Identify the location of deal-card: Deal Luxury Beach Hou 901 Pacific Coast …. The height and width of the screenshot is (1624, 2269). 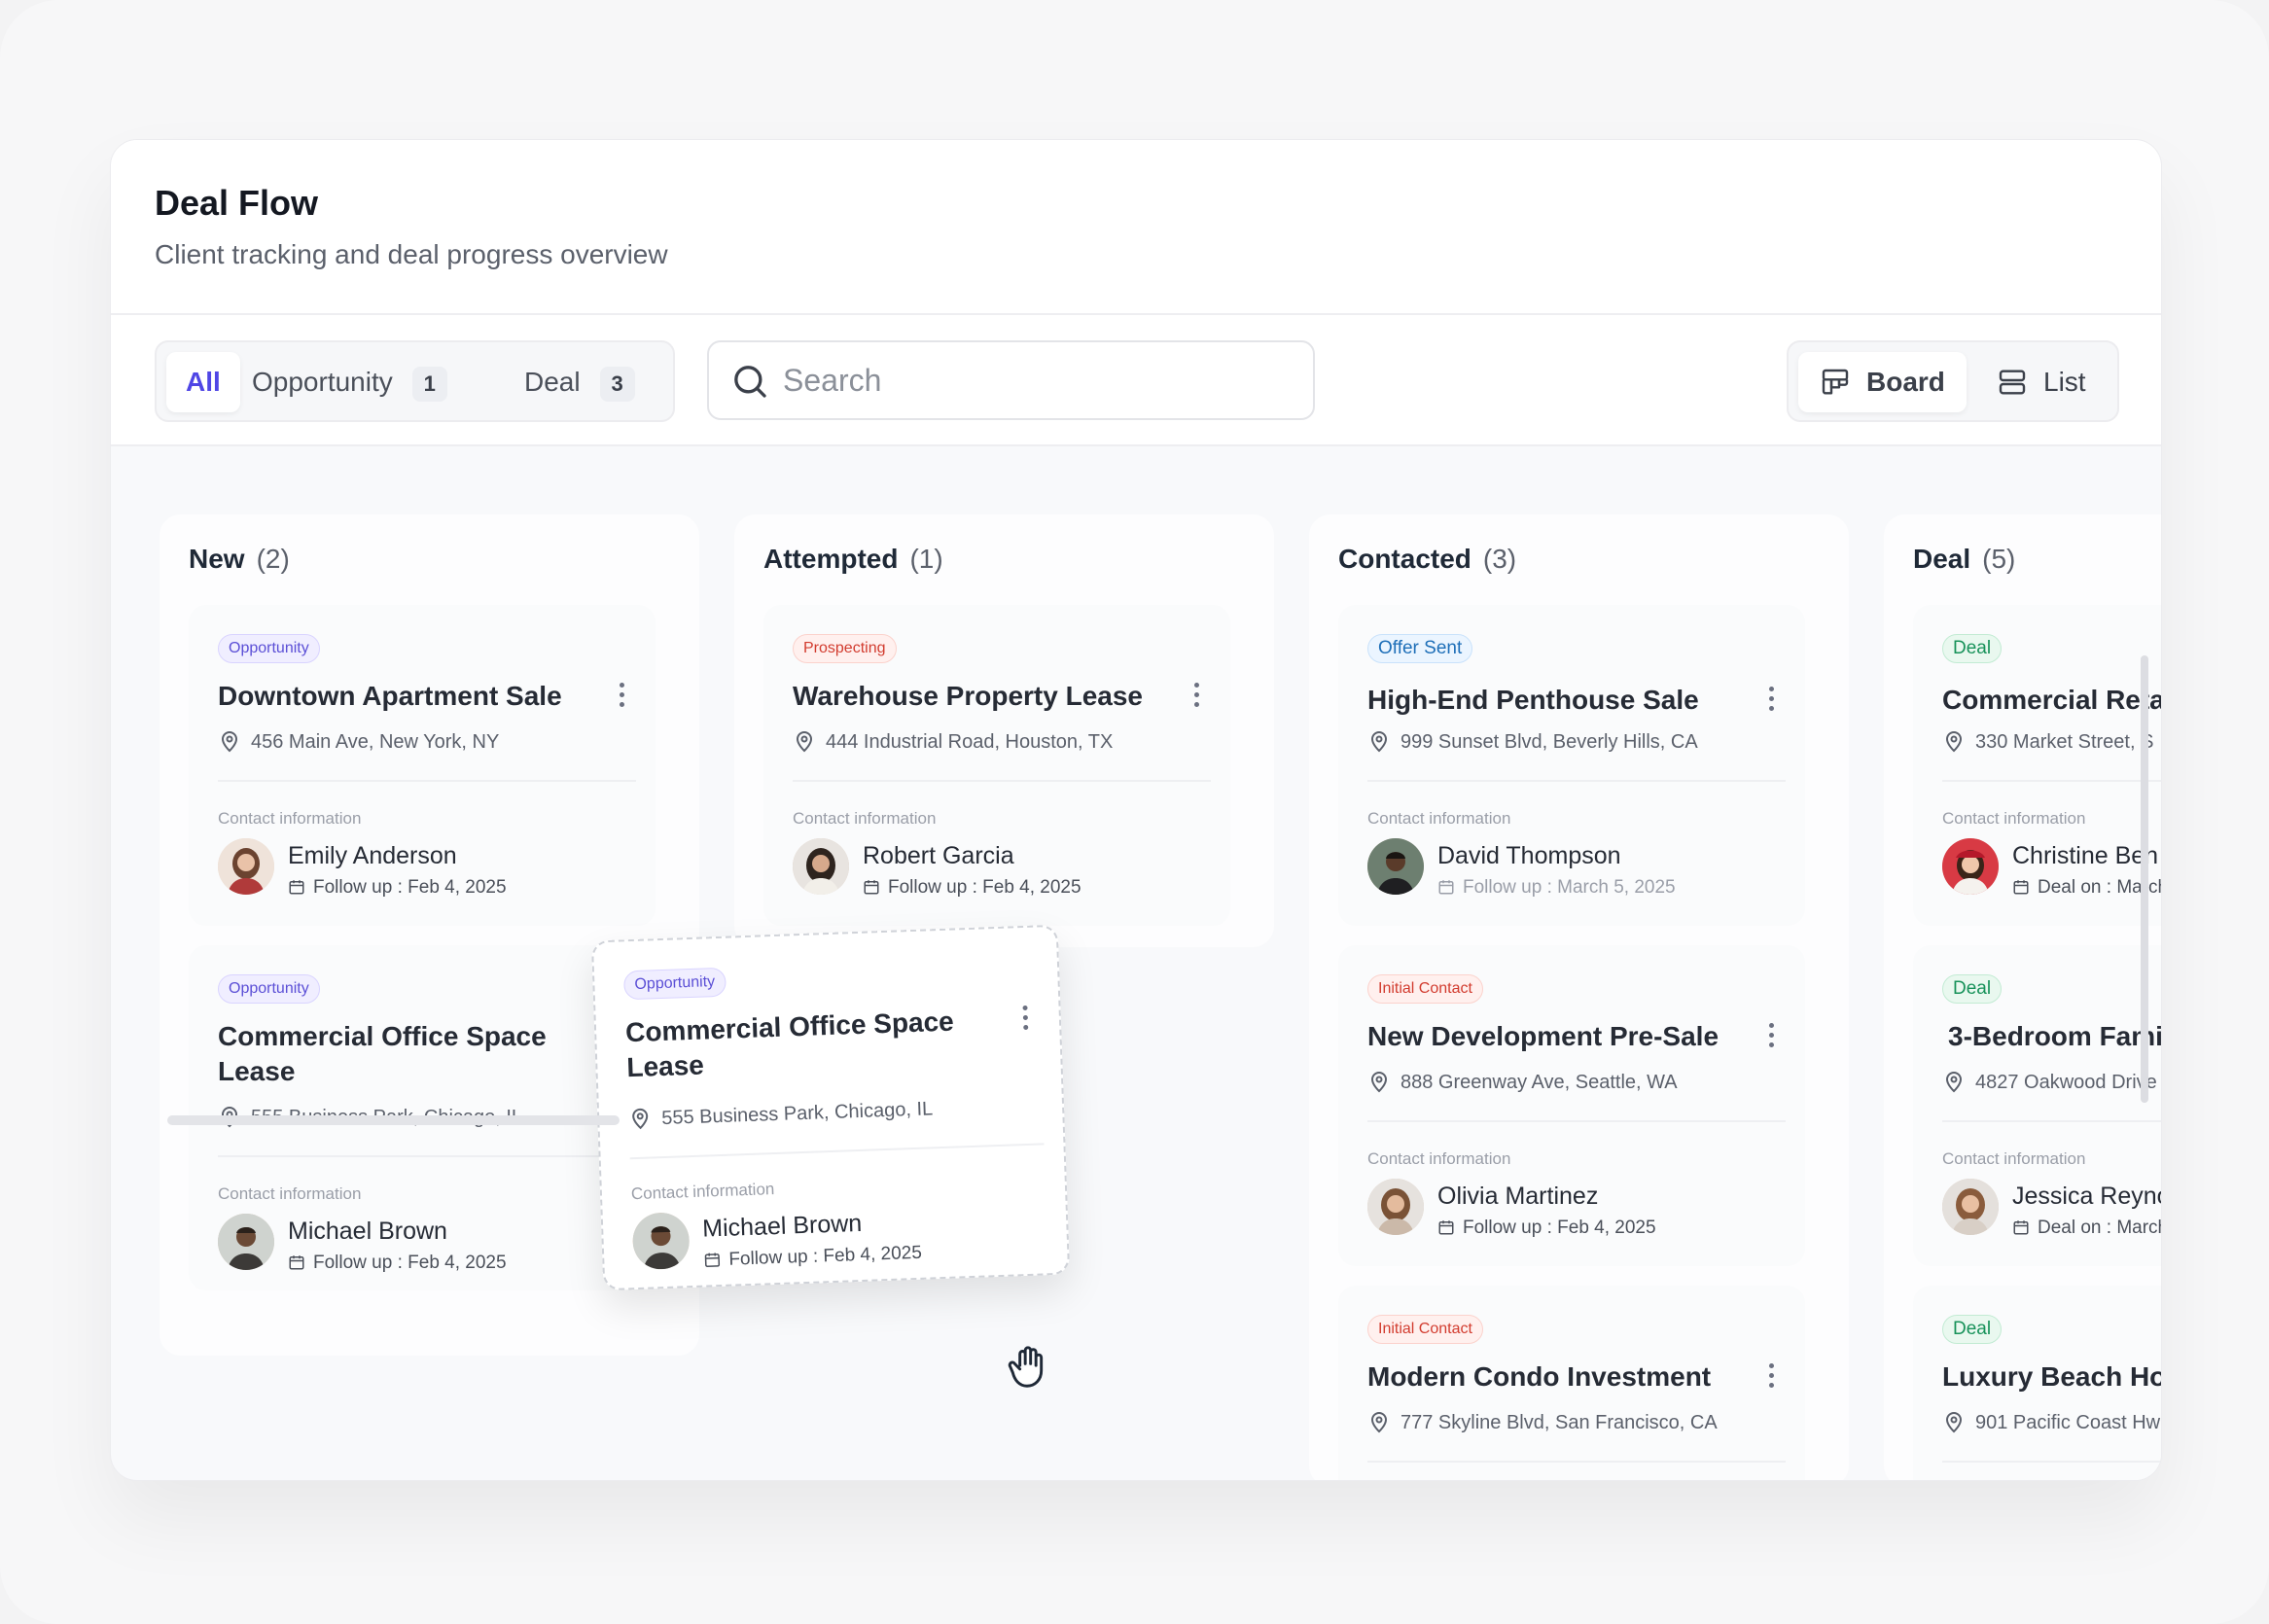
(2037, 1383).